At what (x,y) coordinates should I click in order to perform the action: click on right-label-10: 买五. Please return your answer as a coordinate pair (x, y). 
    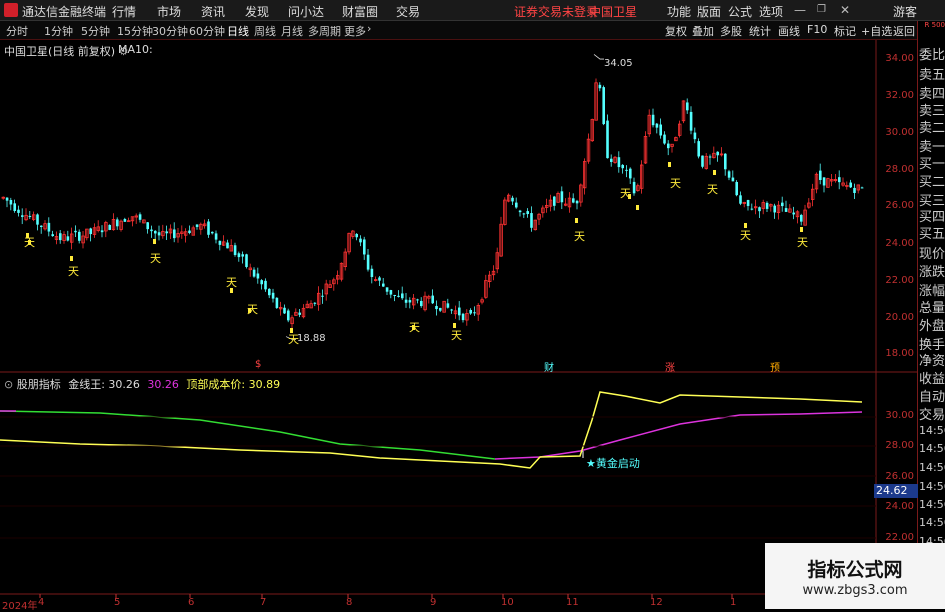
    Looking at the image, I should click on (932, 234).